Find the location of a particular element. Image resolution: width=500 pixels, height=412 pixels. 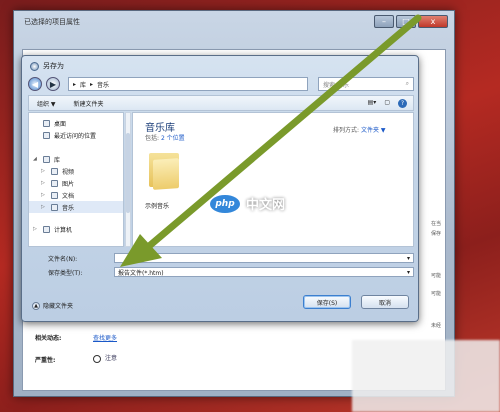

sidebar-item-label: 最近访问的位置 is located at coordinates (75, 136).